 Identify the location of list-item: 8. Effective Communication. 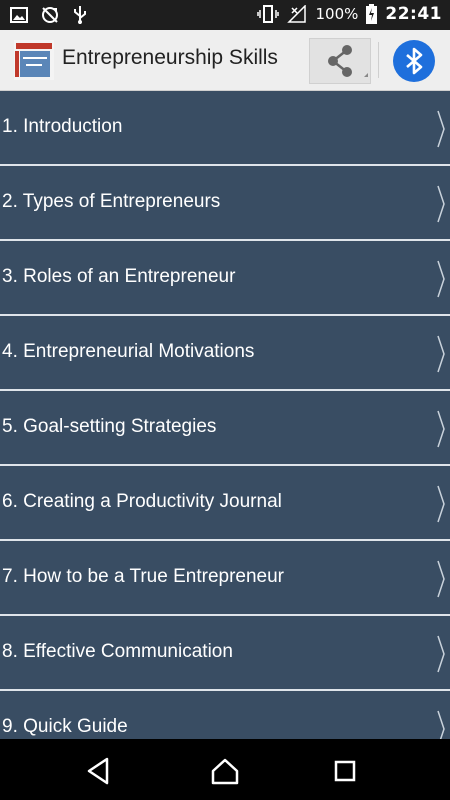
(225, 653).